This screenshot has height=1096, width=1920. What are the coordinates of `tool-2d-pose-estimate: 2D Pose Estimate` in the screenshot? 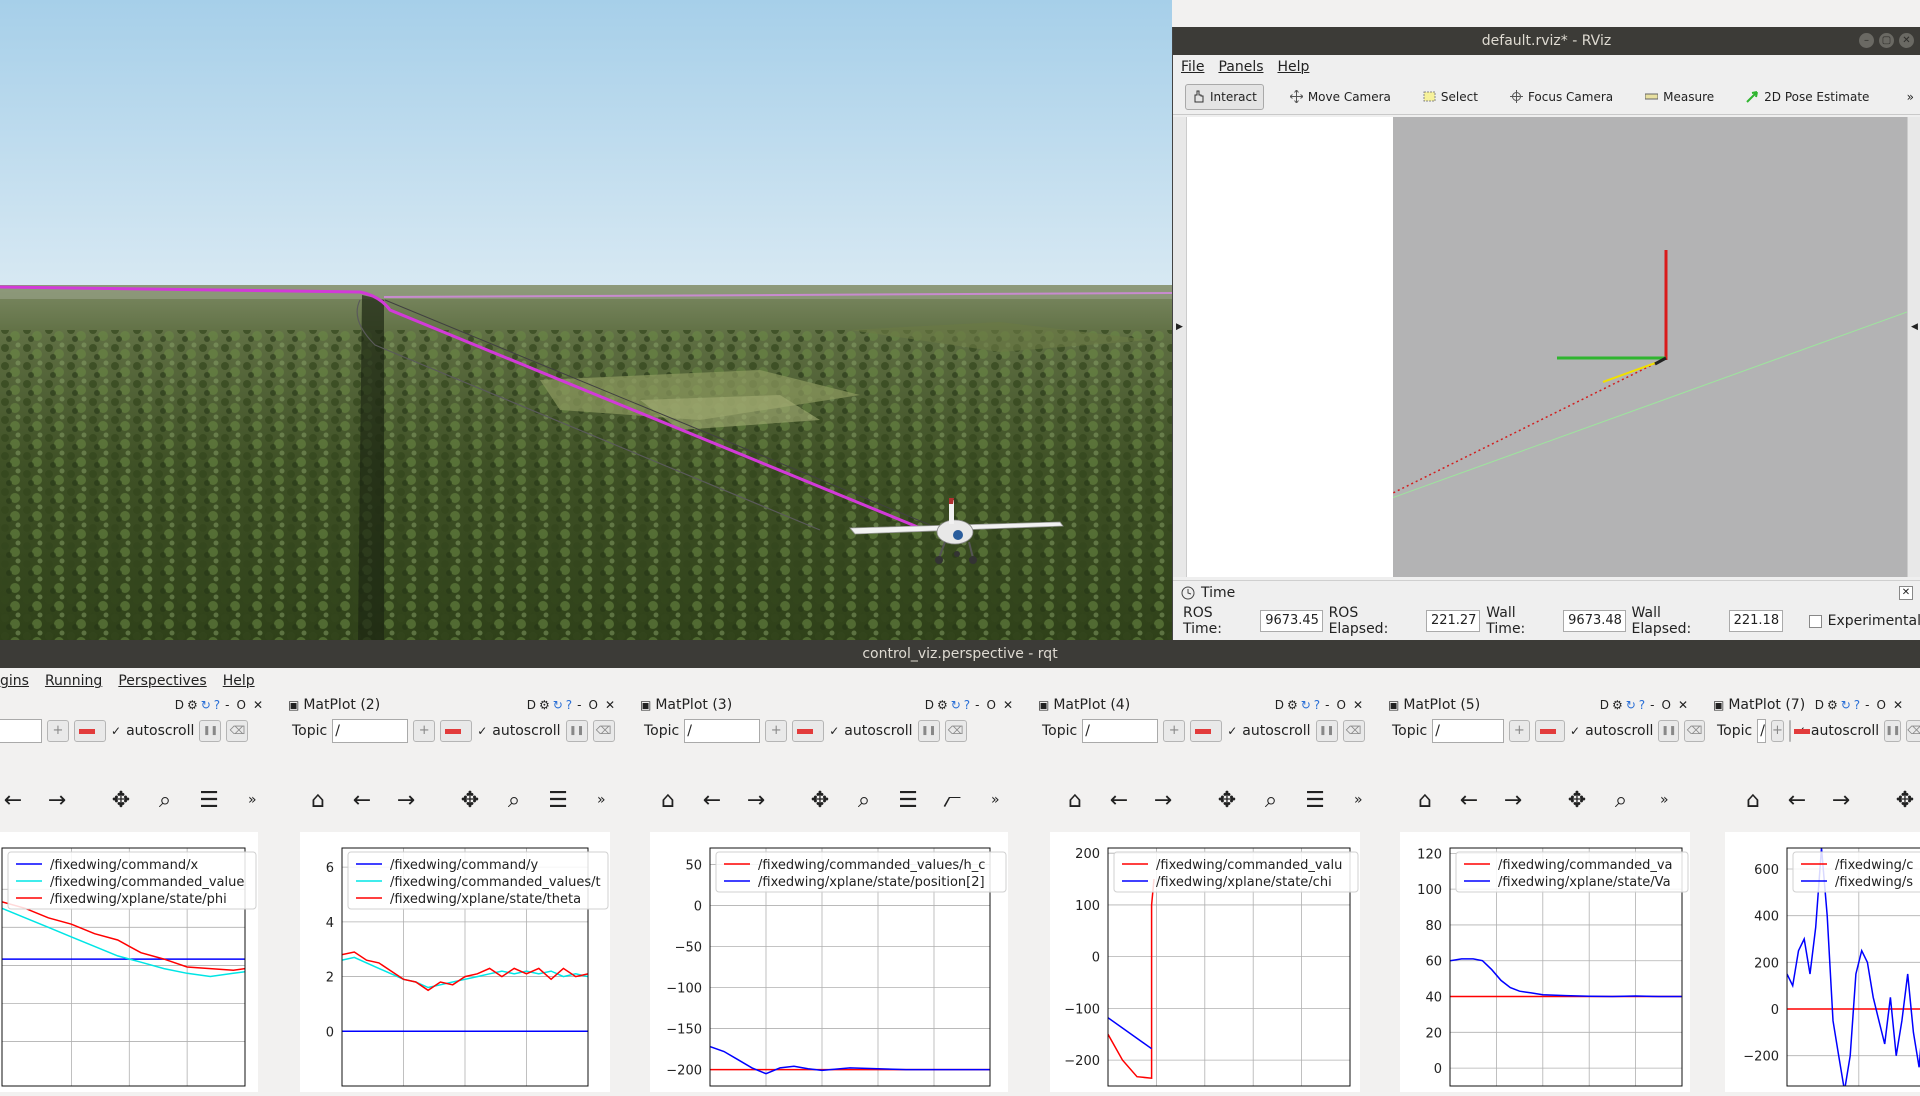 It's located at (1807, 97).